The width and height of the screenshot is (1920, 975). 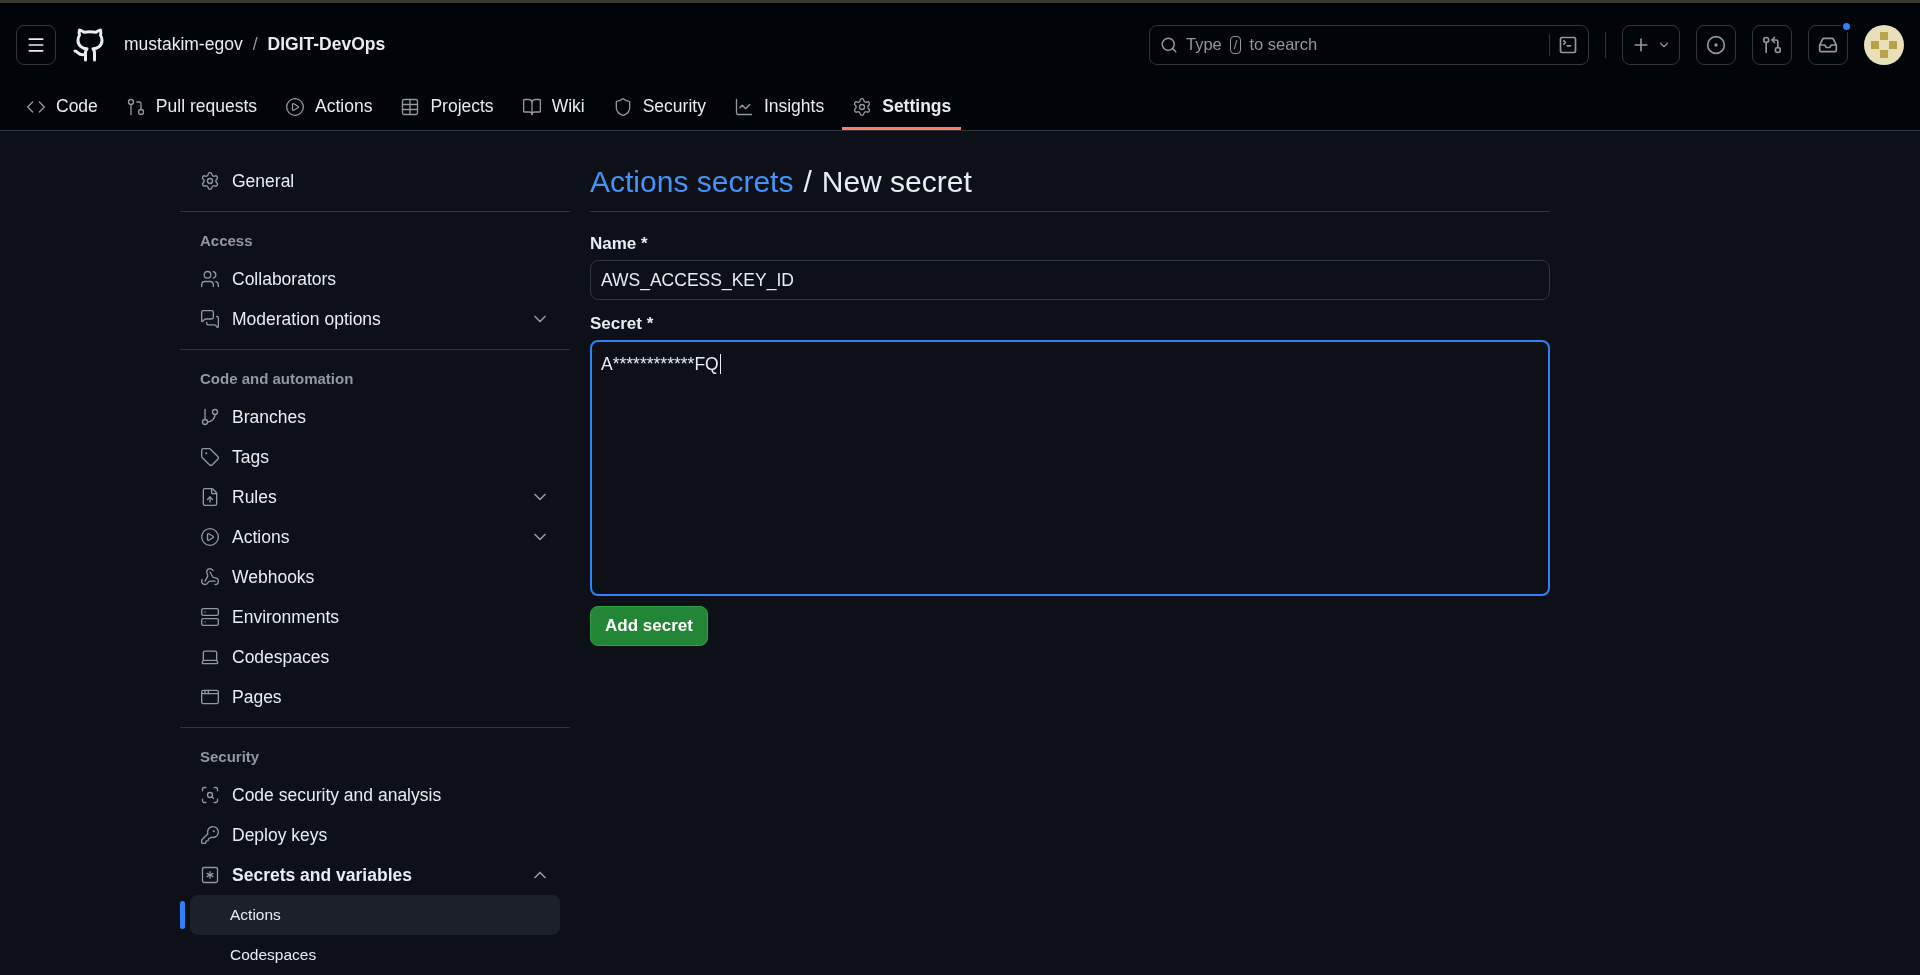 I want to click on sidebar-item: Moderation options, so click(x=375, y=319).